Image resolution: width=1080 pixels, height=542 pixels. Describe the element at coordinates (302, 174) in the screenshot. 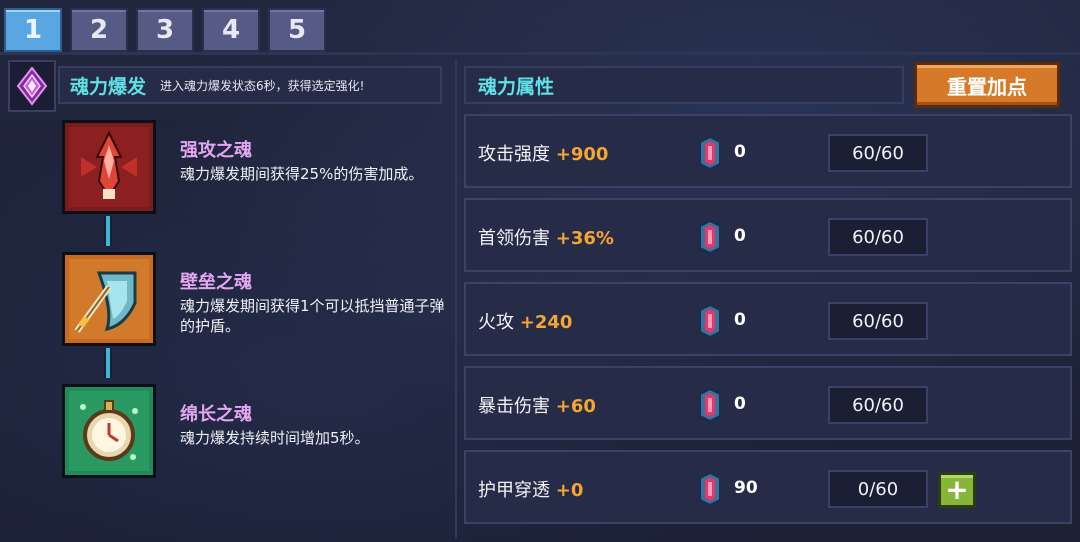

I see `skill-description: 魂力爆发期间获得25%的伤害加成。` at that location.